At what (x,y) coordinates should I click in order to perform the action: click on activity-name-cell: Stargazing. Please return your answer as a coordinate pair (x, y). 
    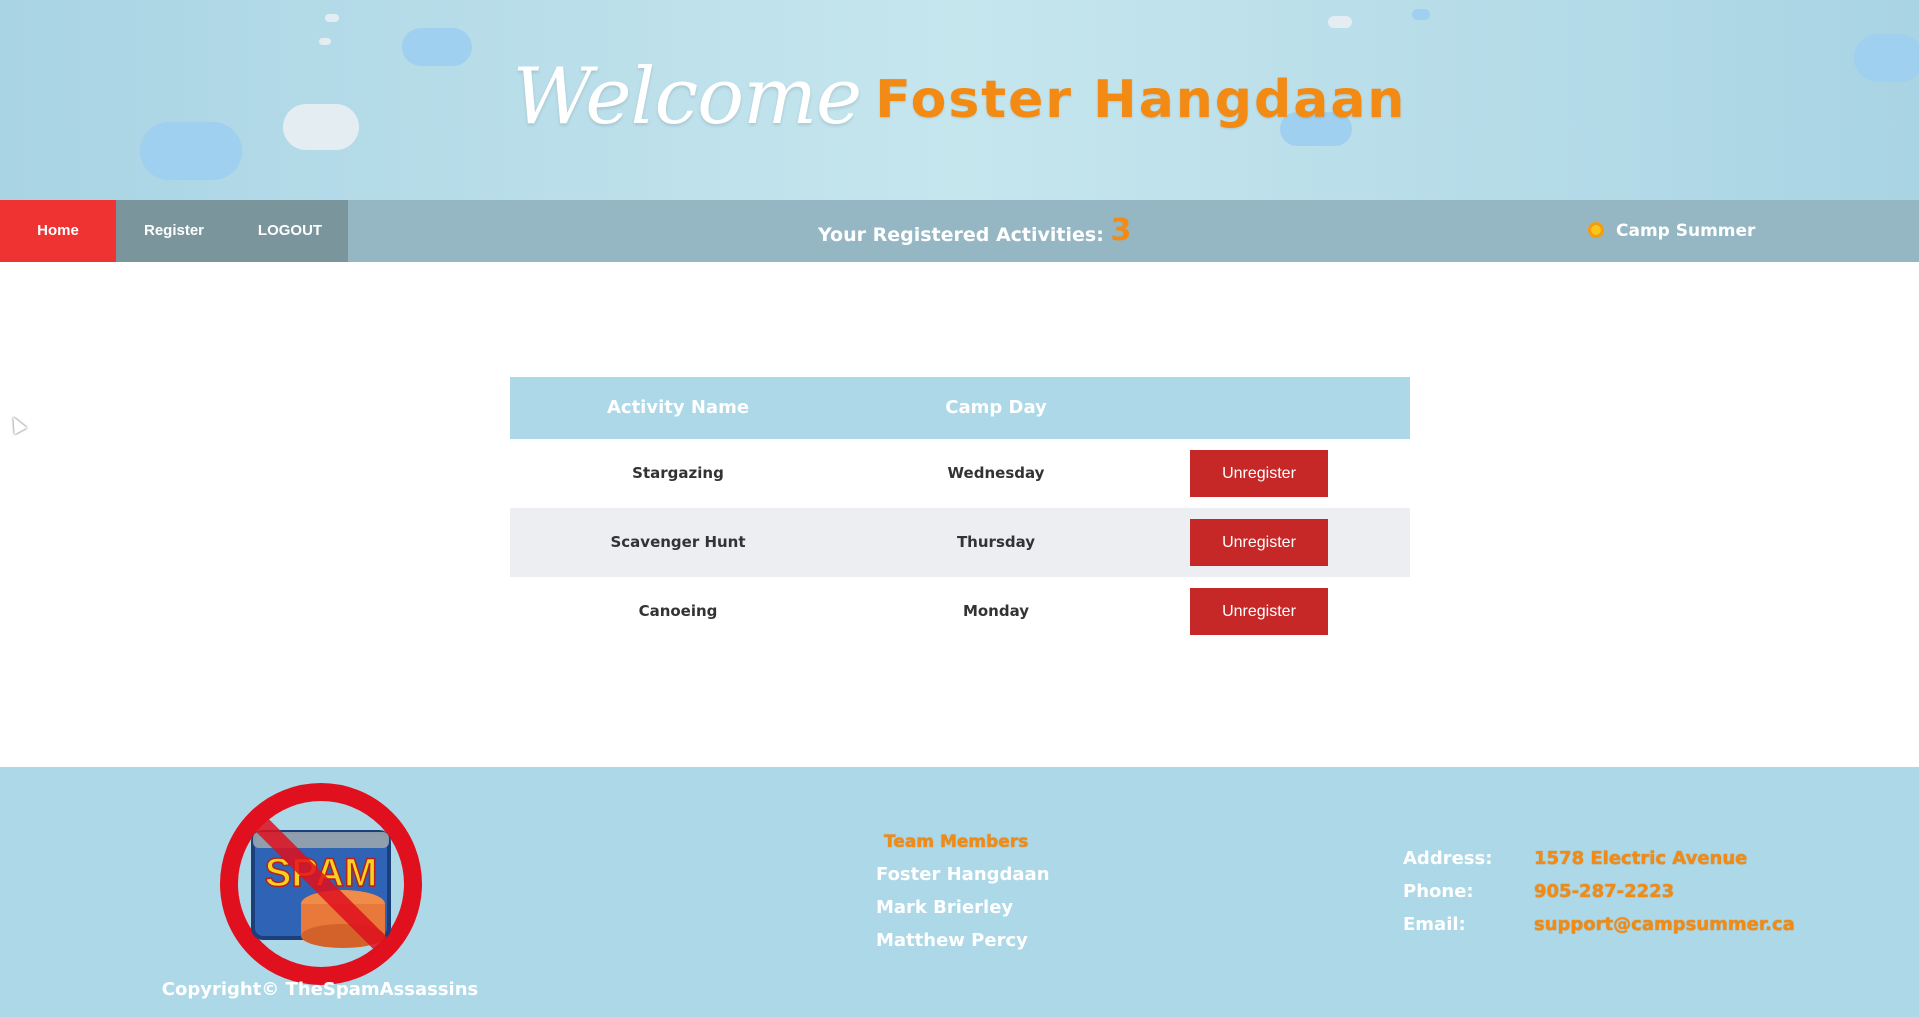
    Looking at the image, I should click on (678, 473).